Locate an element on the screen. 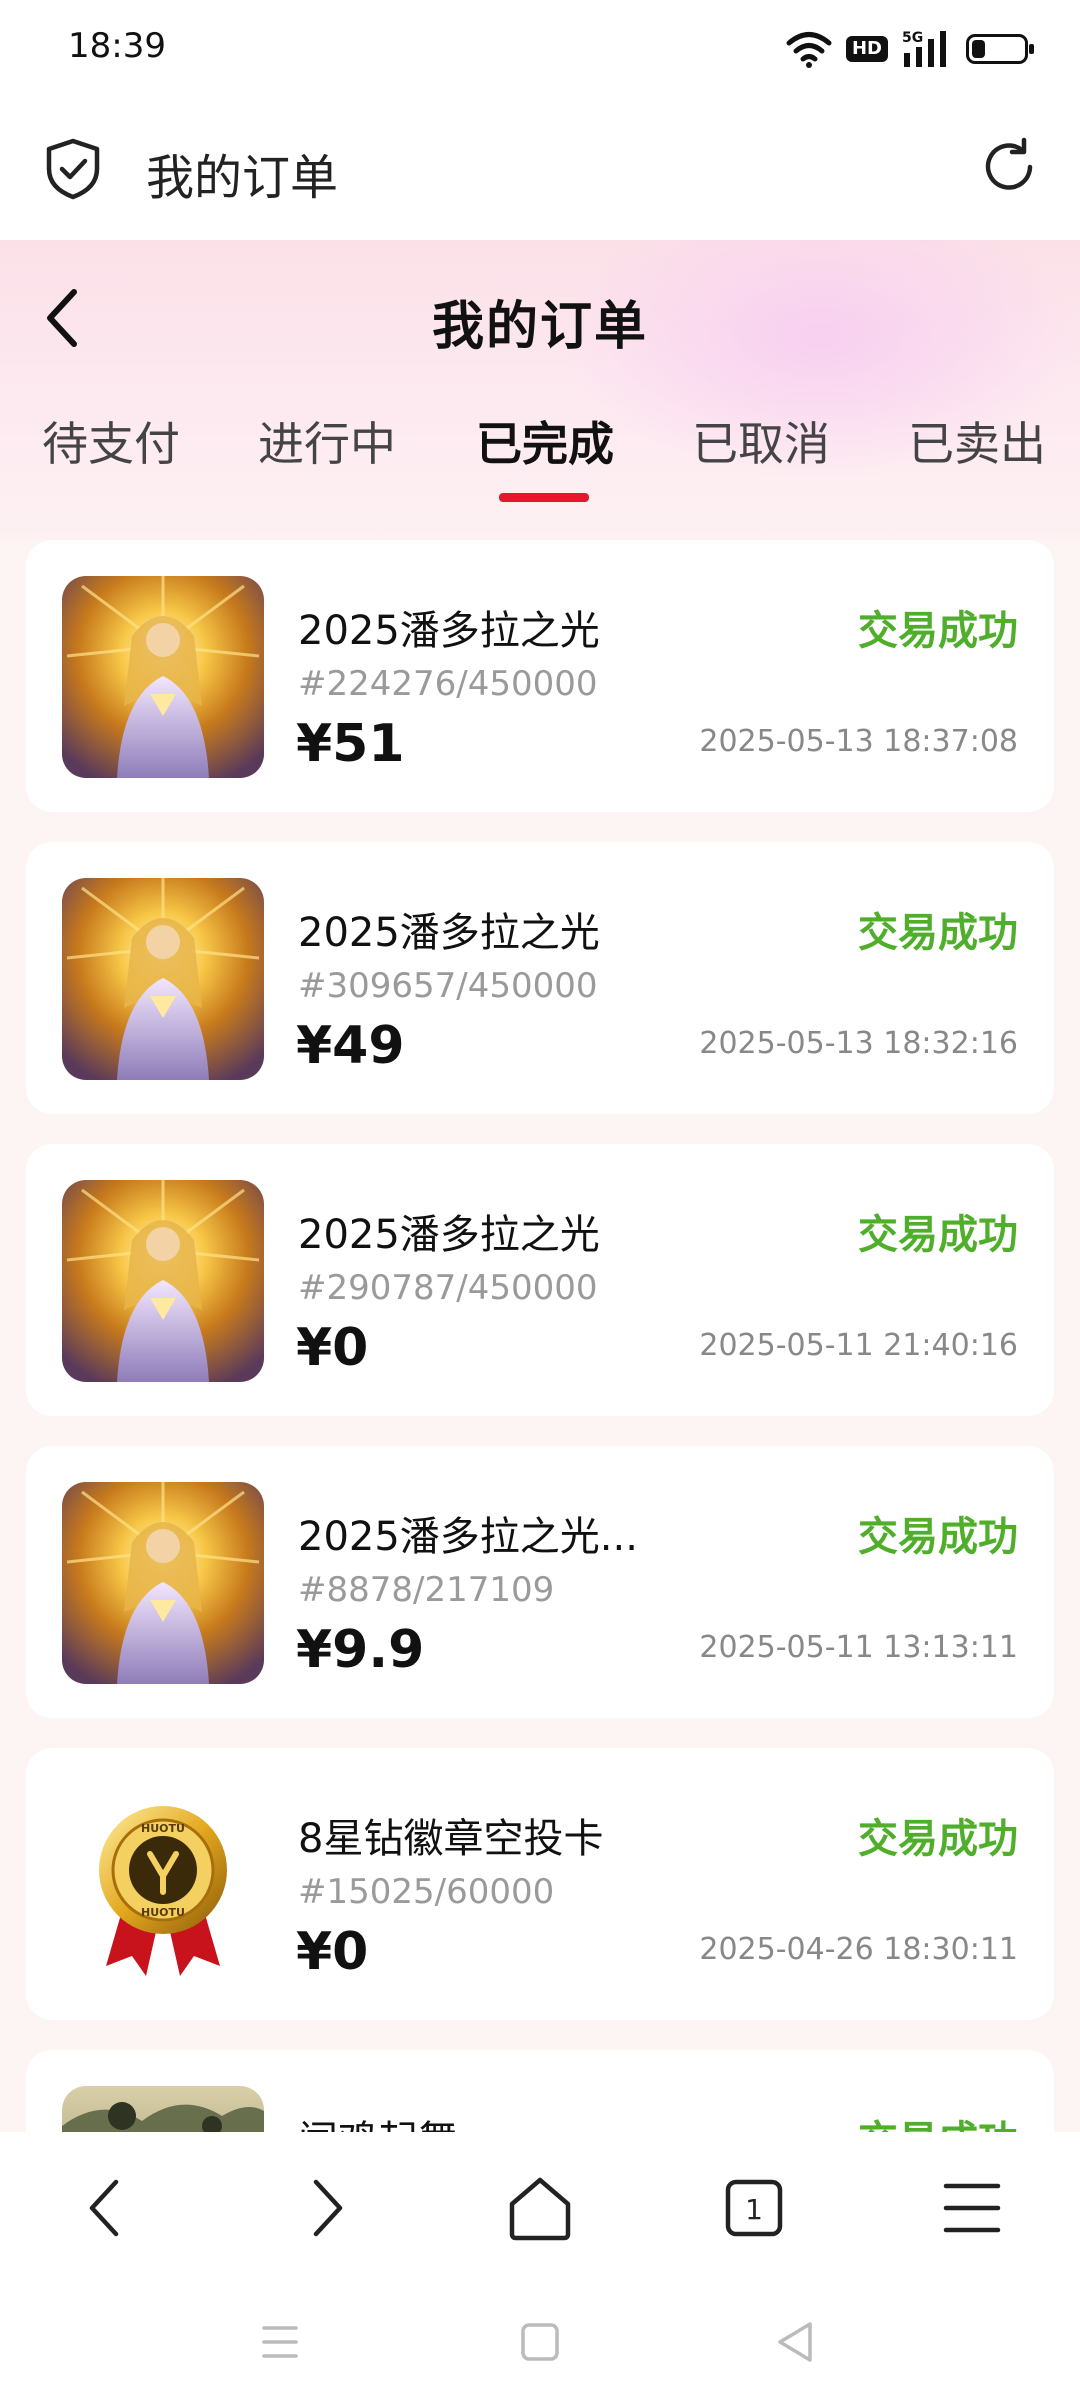 The width and height of the screenshot is (1080, 2408). order-tabs: 待支付 进行中 已完成 已取消 已卖出 is located at coordinates (540, 448).